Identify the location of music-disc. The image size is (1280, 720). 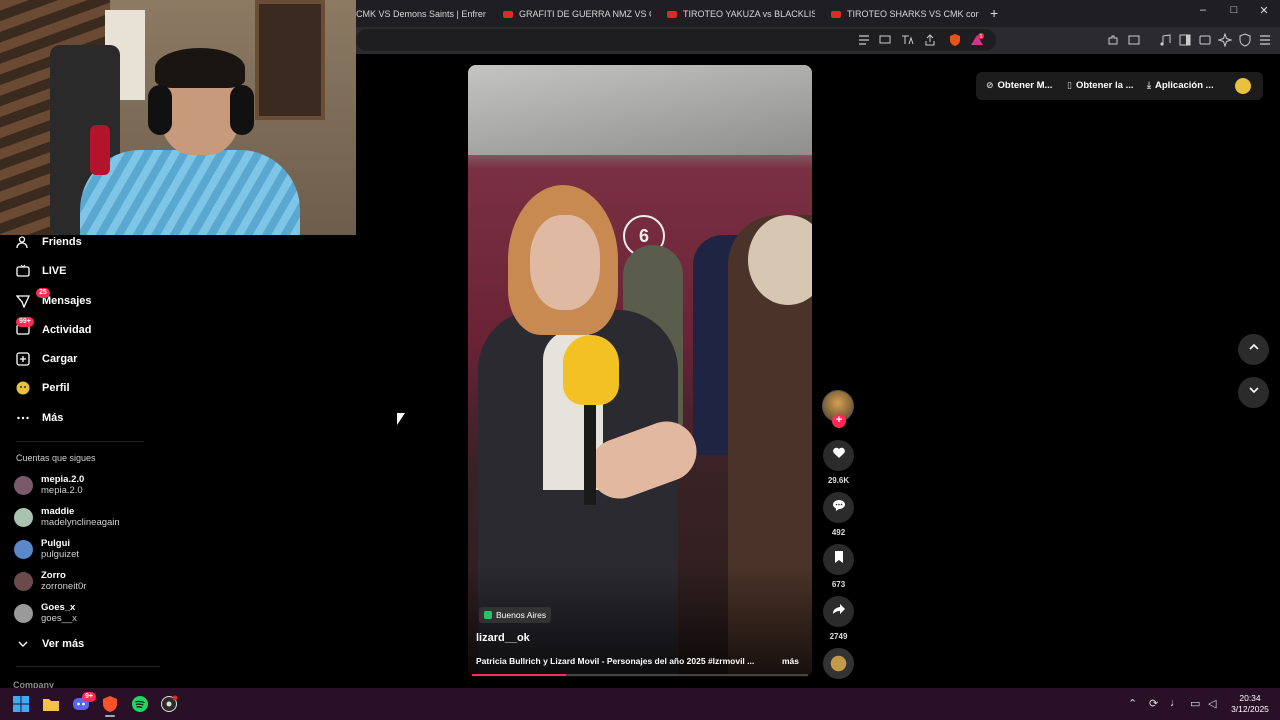
(838, 663).